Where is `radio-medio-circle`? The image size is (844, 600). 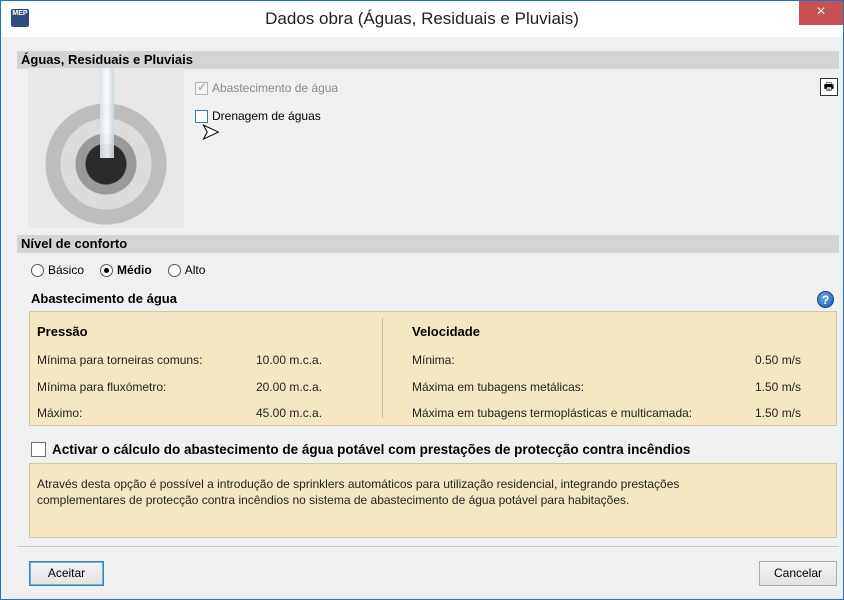 radio-medio-circle is located at coordinates (107, 270).